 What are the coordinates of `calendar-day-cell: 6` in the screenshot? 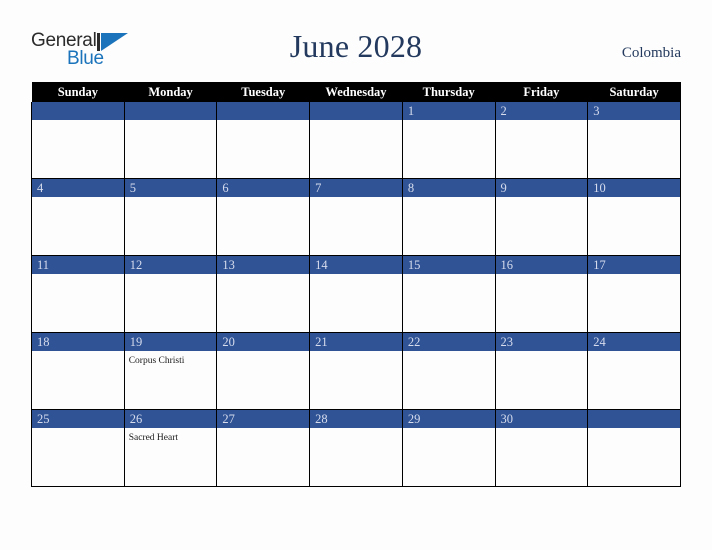 It's located at (263, 217).